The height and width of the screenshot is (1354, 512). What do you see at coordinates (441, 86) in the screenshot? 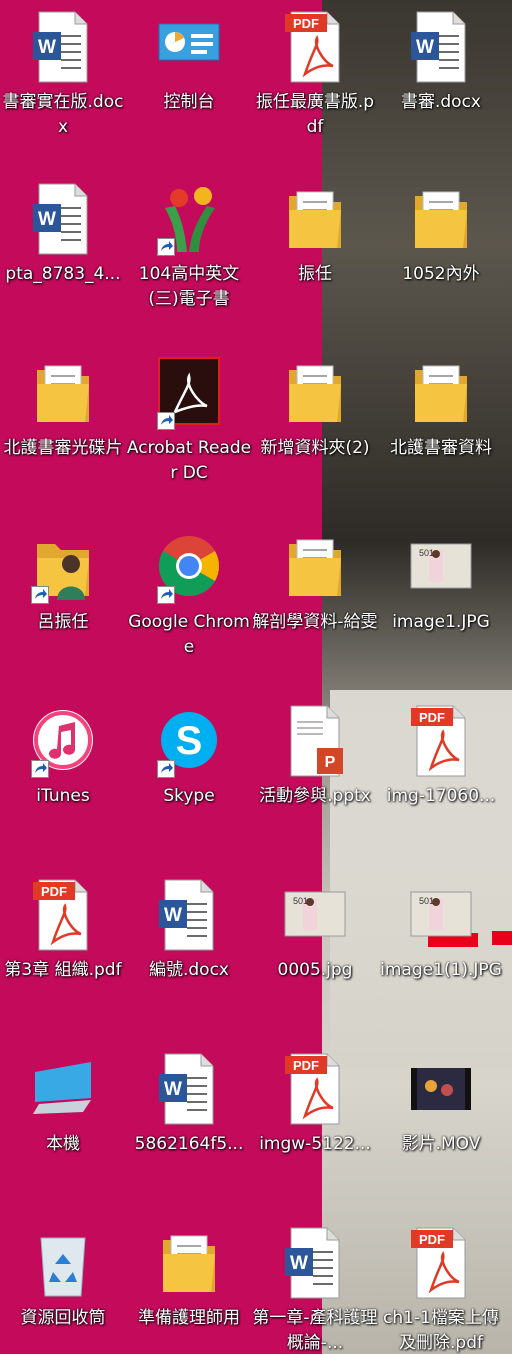
I see `desktop-icon: W 書審.docx` at bounding box center [441, 86].